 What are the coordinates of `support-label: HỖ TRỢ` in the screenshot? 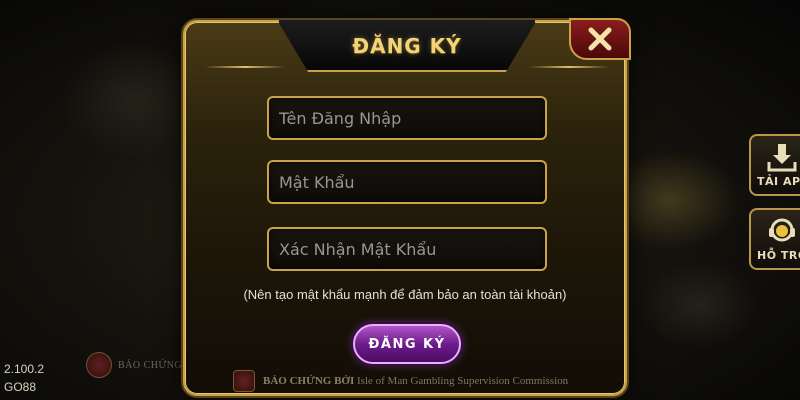 It's located at (778, 255).